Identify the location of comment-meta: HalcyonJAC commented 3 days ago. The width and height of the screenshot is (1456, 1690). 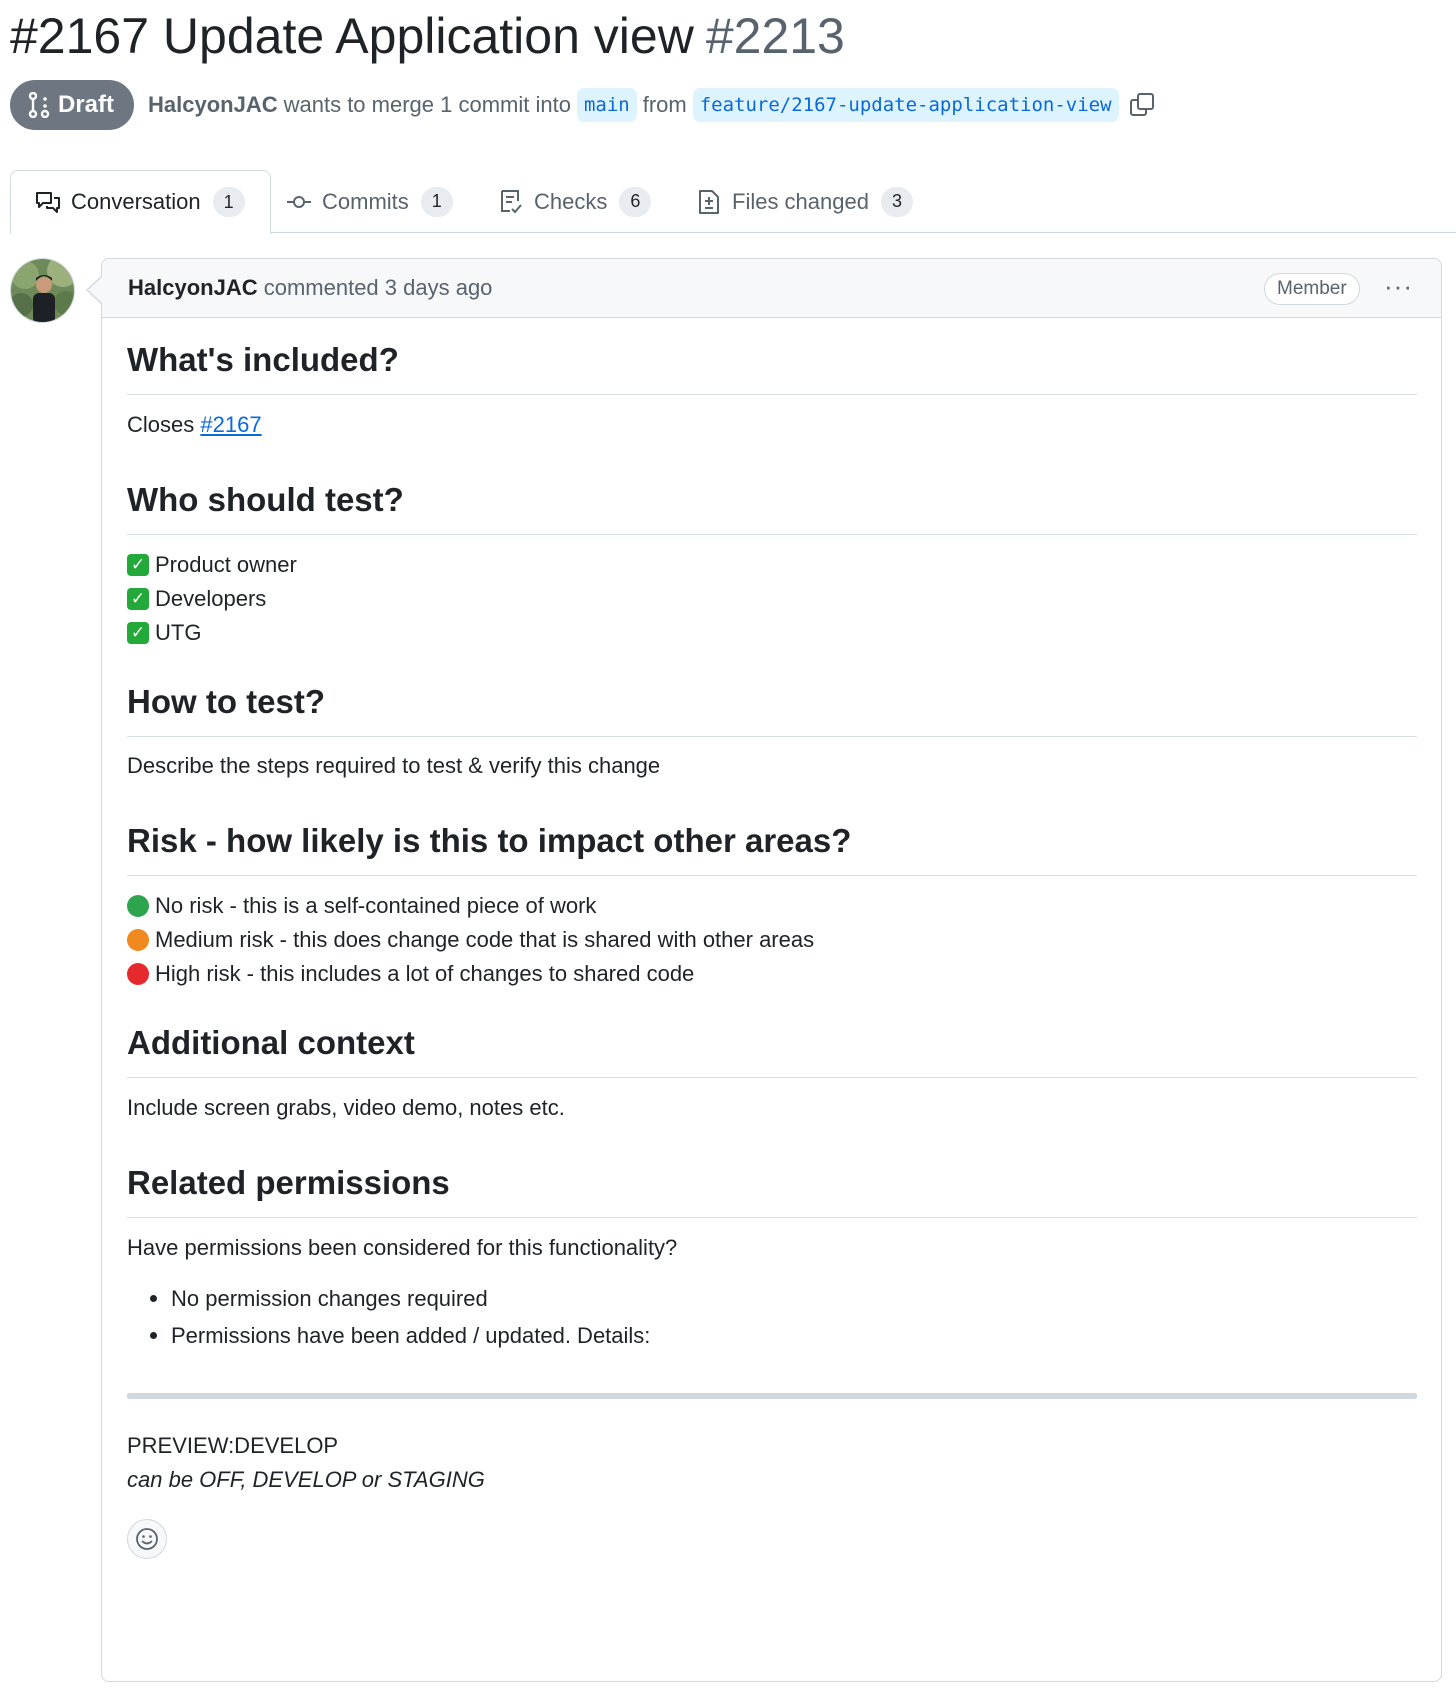
(310, 288).